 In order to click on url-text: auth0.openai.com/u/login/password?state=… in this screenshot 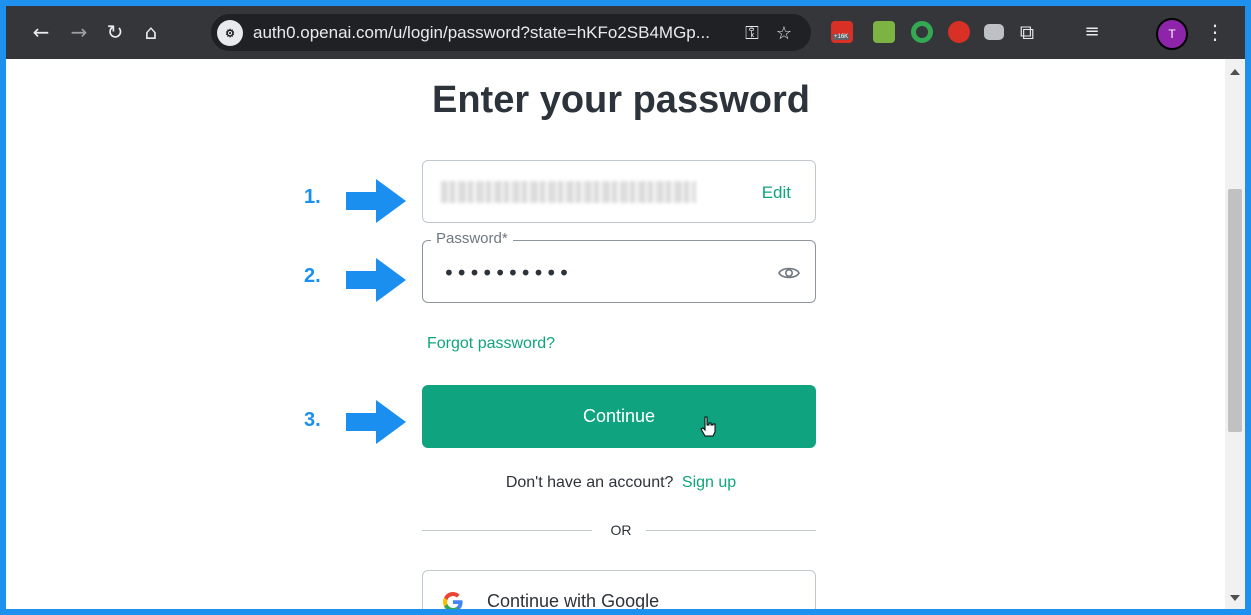, I will do `click(481, 32)`.